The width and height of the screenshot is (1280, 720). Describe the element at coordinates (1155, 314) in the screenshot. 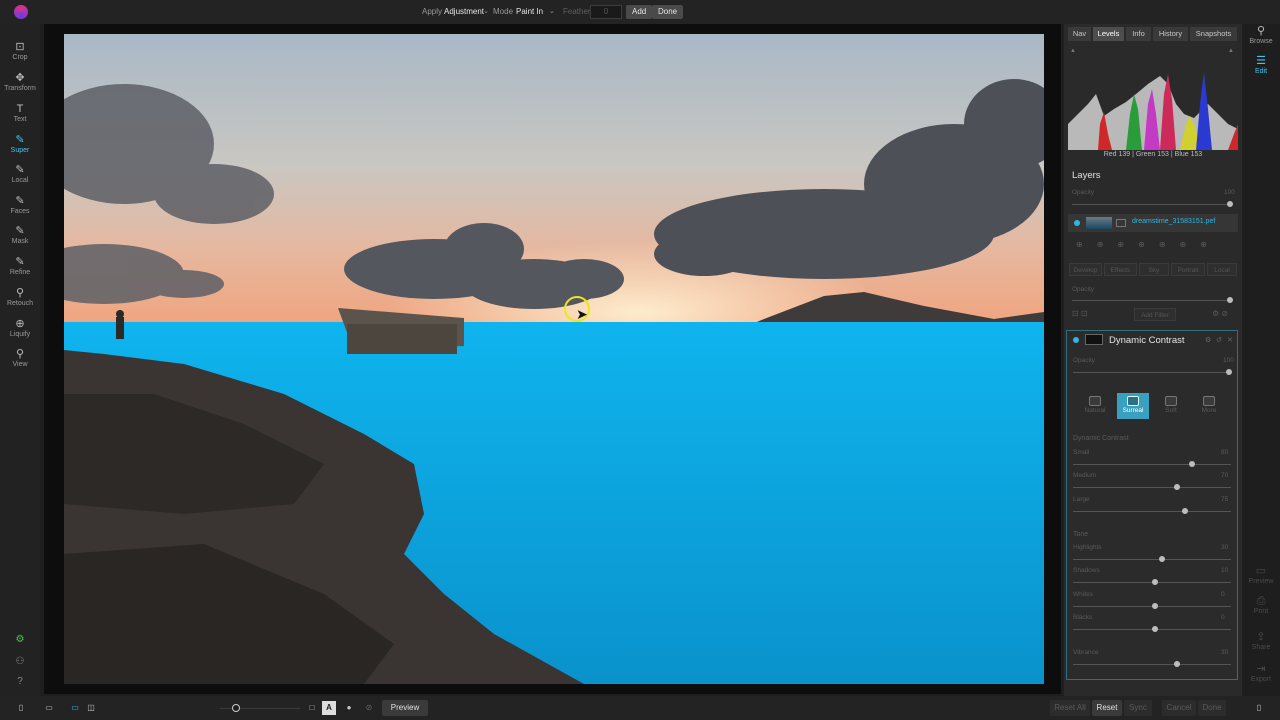

I see `add-filter-button: Add Filter` at that location.